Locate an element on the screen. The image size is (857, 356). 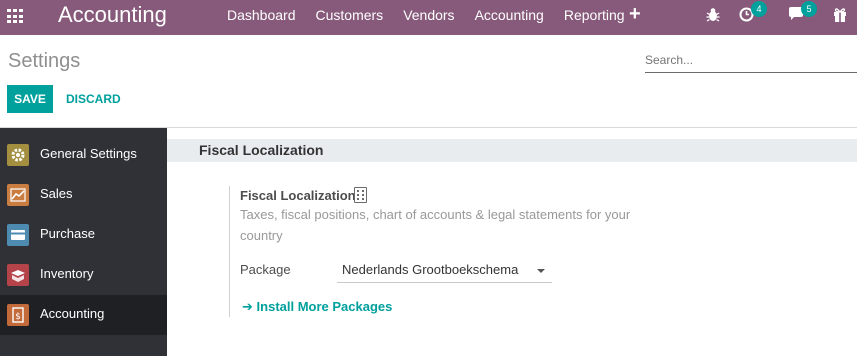
sidebar-item-inventory: Inventory is located at coordinates (83, 275).